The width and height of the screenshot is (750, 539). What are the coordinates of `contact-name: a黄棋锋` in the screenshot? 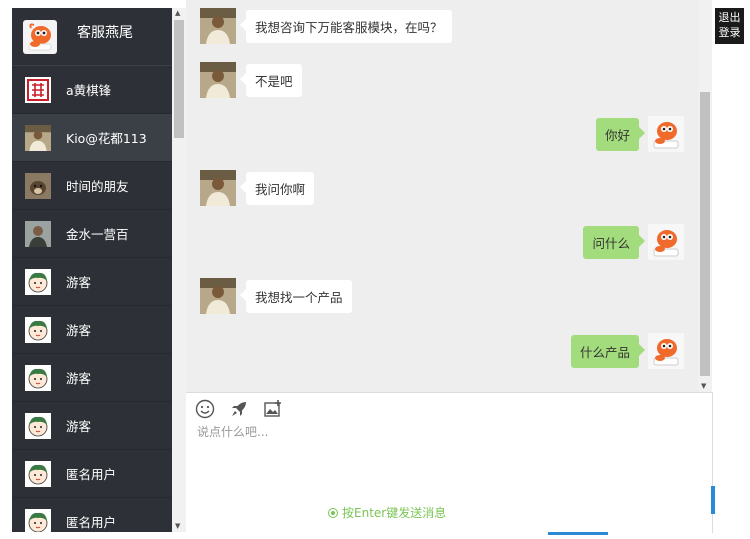 It's located at (89, 90).